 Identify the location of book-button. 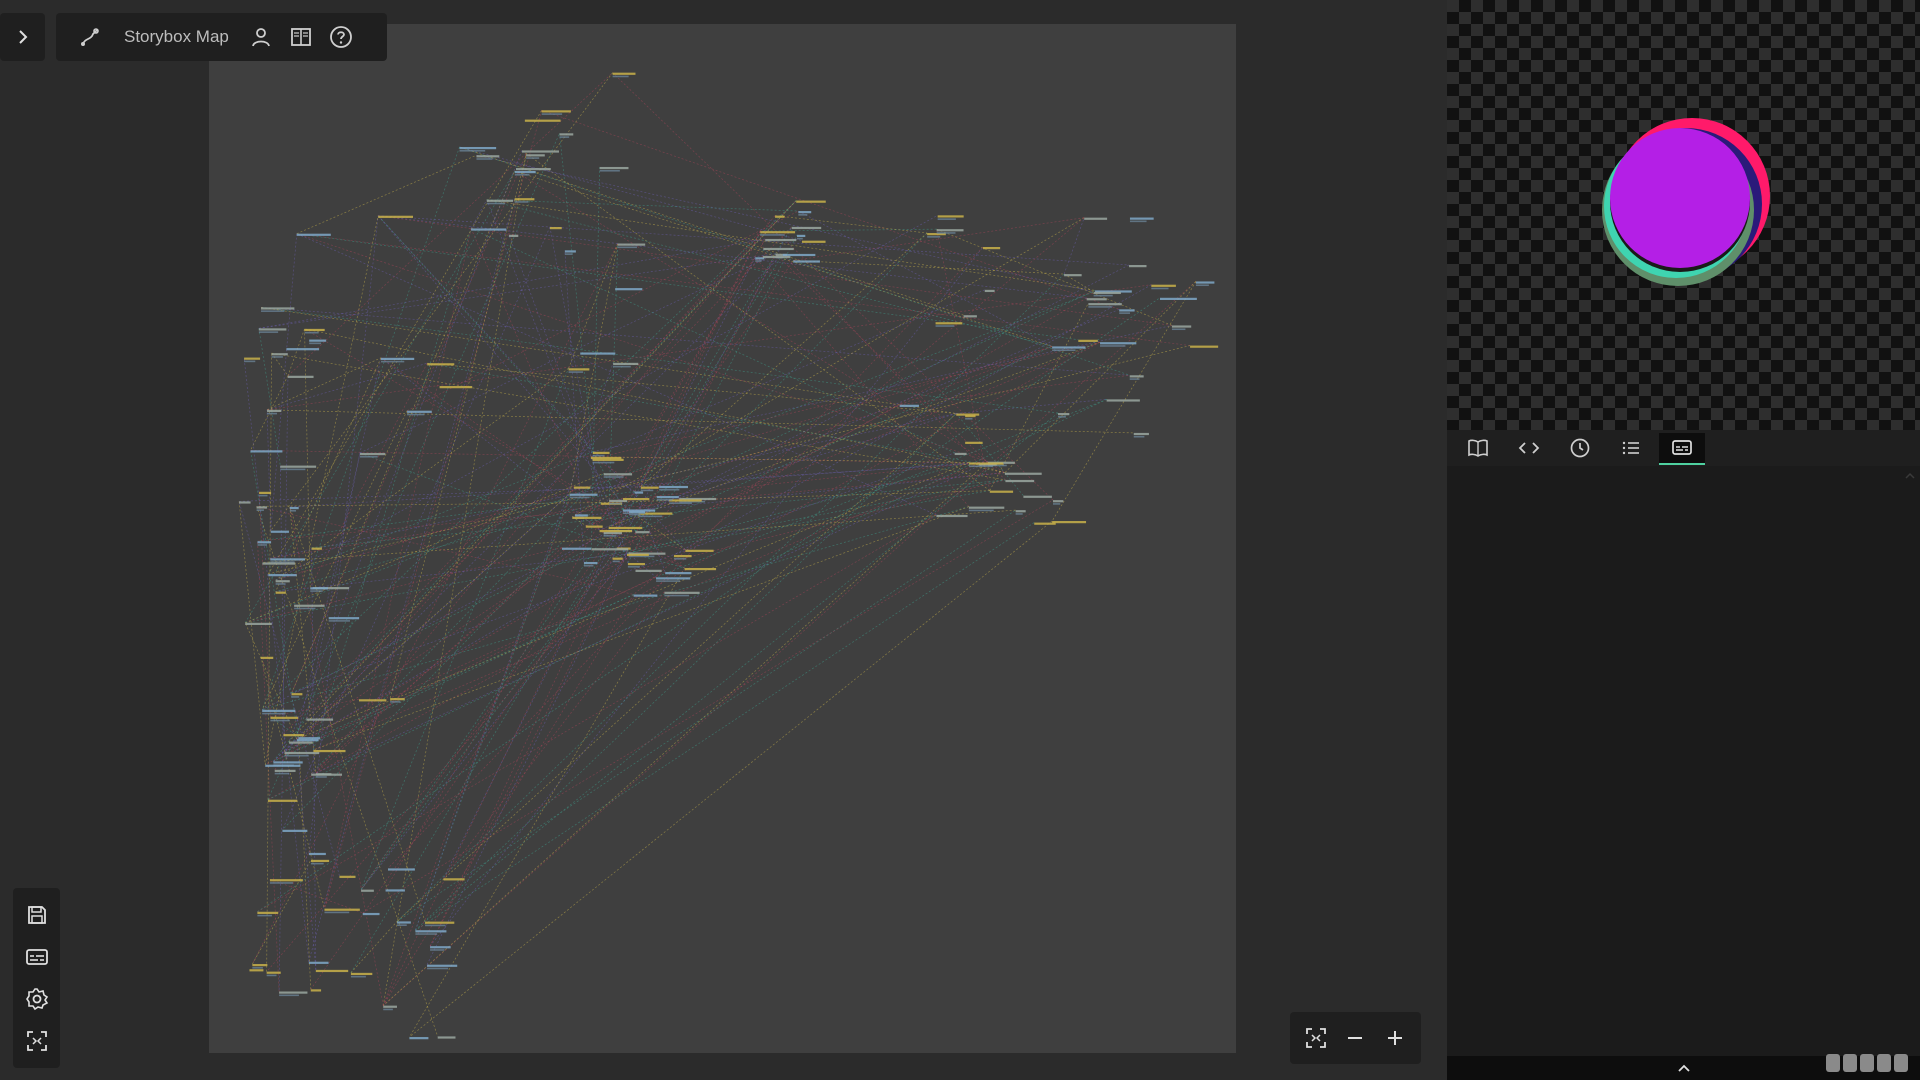
(301, 37).